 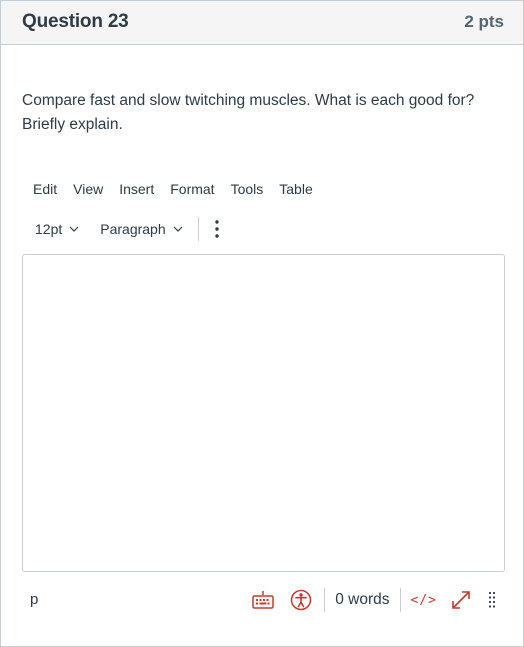 I want to click on accessibility-checker-button, so click(x=301, y=600).